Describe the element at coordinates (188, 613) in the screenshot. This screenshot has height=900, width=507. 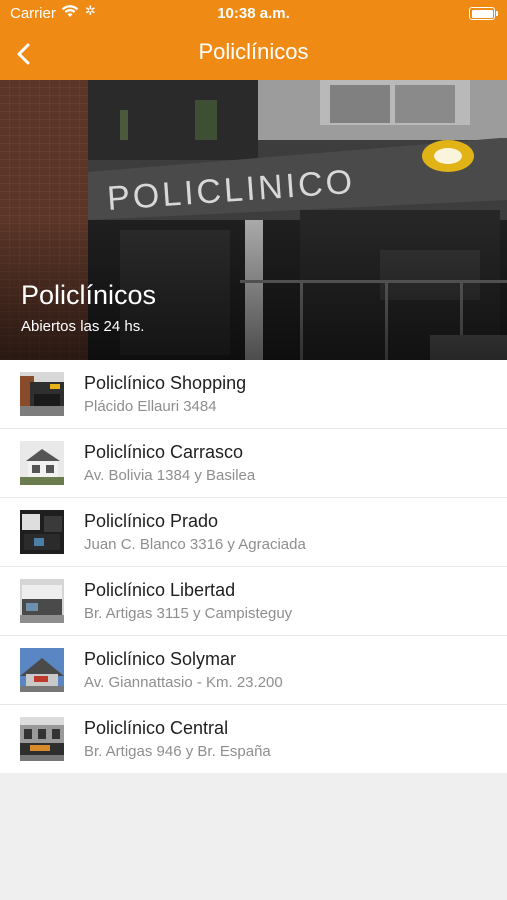
I see `clinic-address: Br. Artigas 3115 y Campisteguy` at that location.